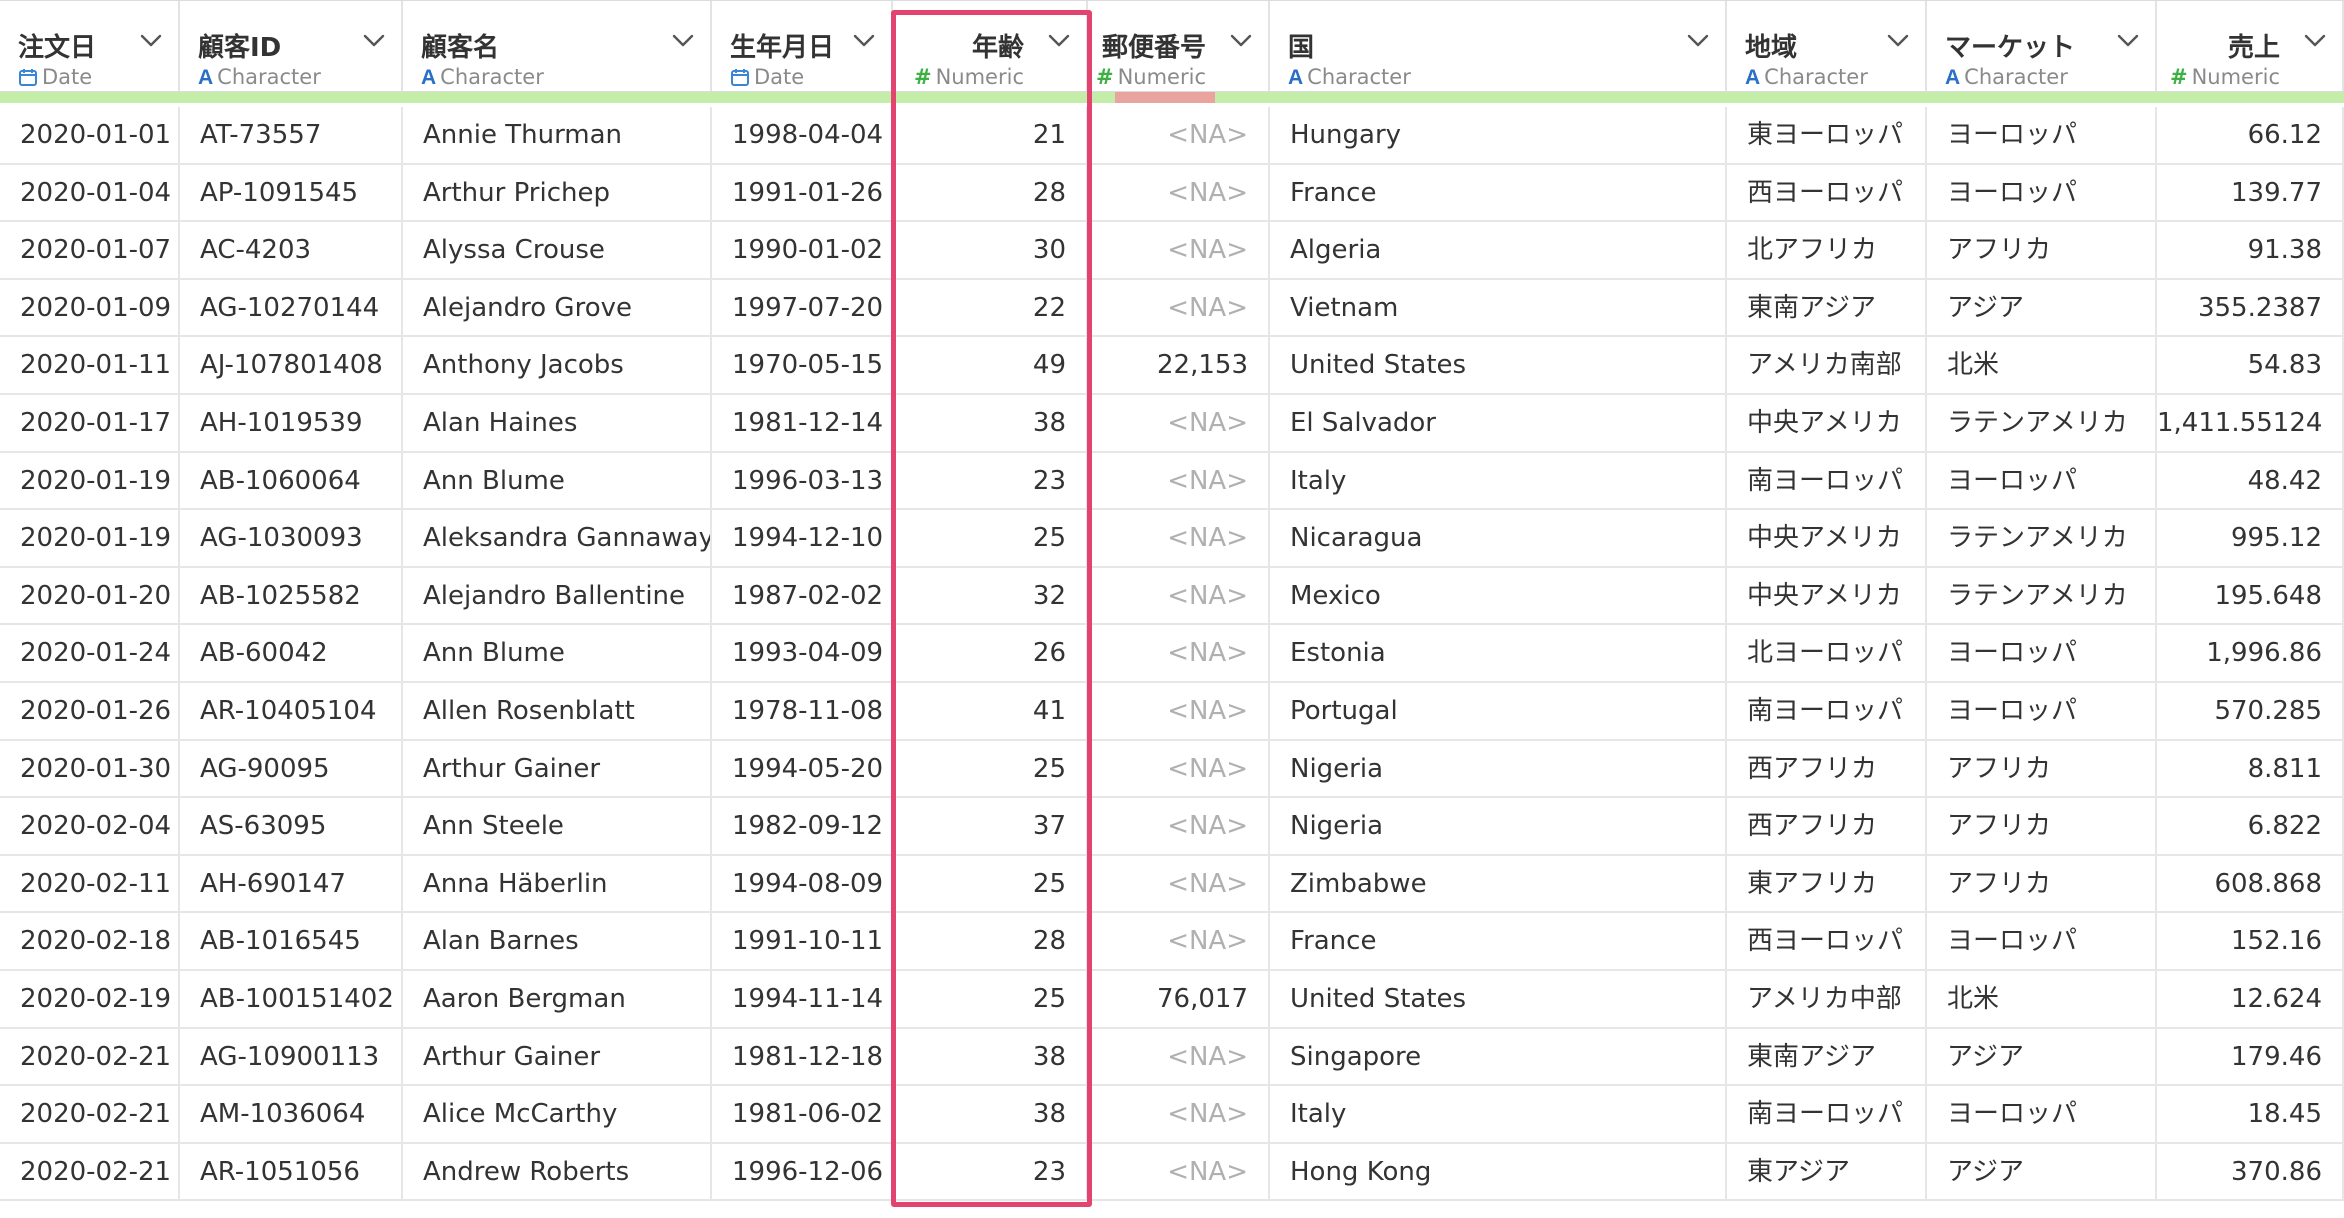 This screenshot has height=1218, width=2344. What do you see at coordinates (1498, 136) in the screenshot?
I see `table-cell: Hungary` at bounding box center [1498, 136].